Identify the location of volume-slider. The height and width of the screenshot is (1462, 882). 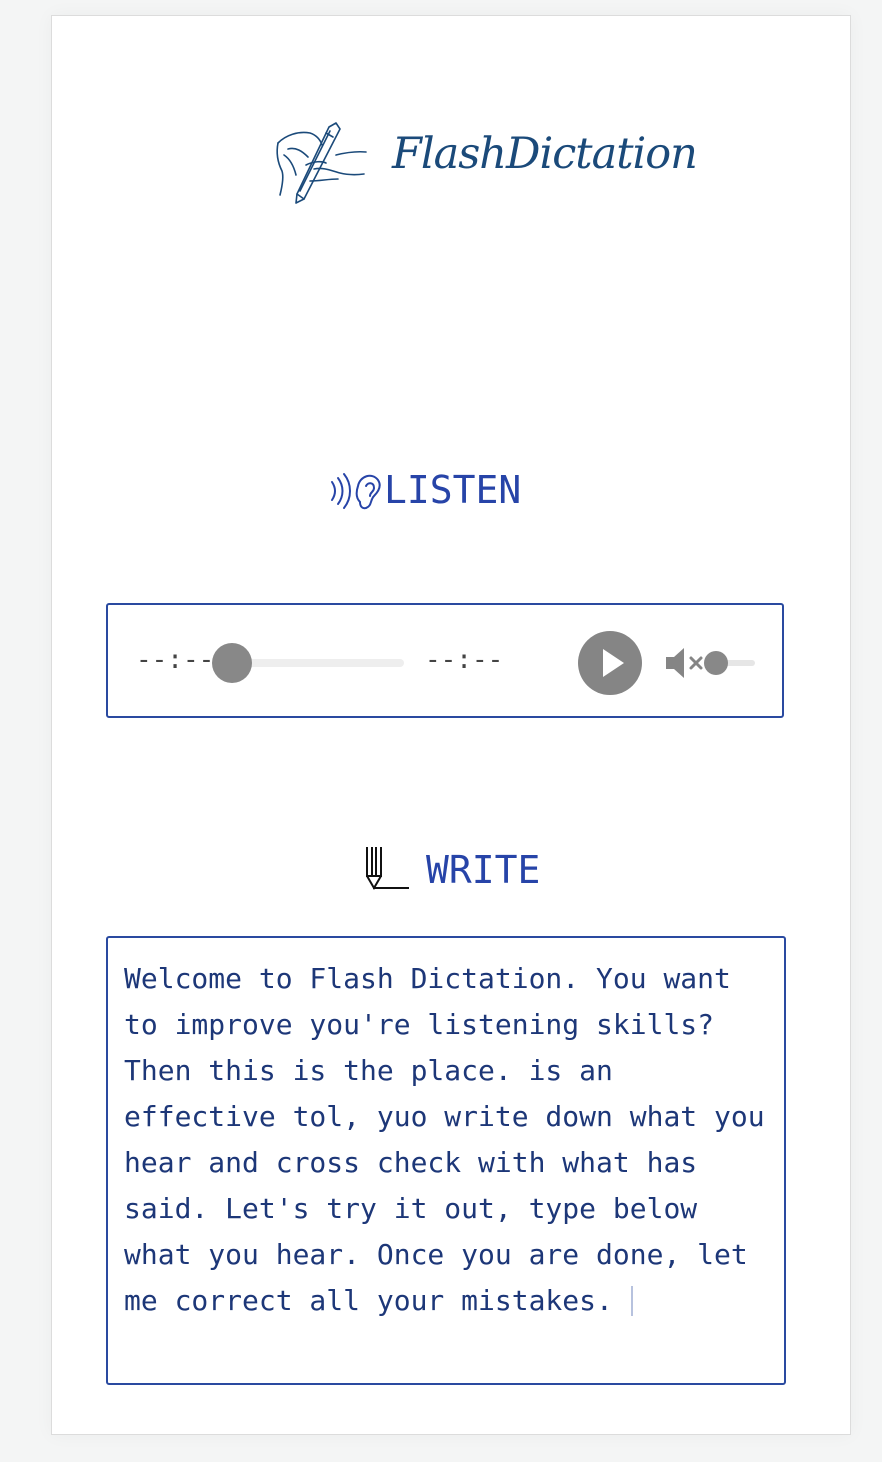
(729, 663).